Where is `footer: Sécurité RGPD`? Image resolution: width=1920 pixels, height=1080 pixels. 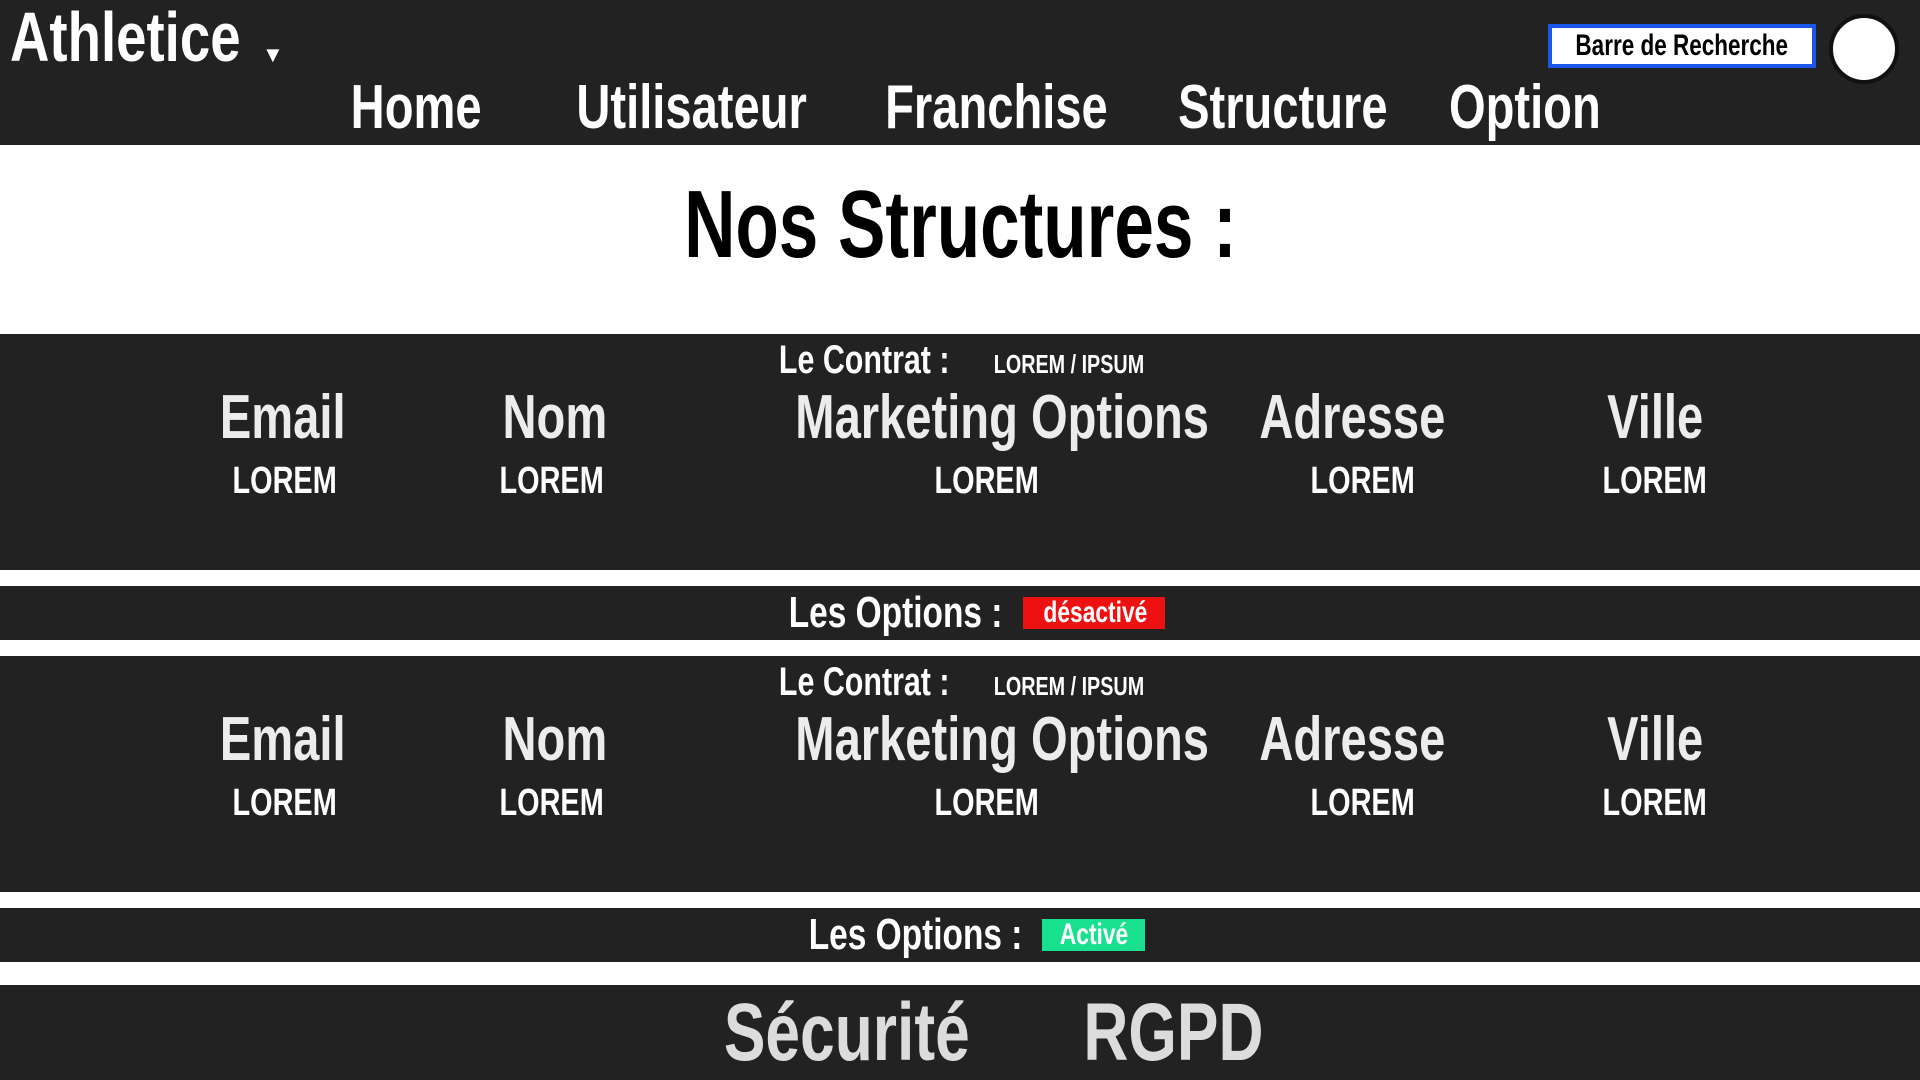
footer: Sécurité RGPD is located at coordinates (960, 1032).